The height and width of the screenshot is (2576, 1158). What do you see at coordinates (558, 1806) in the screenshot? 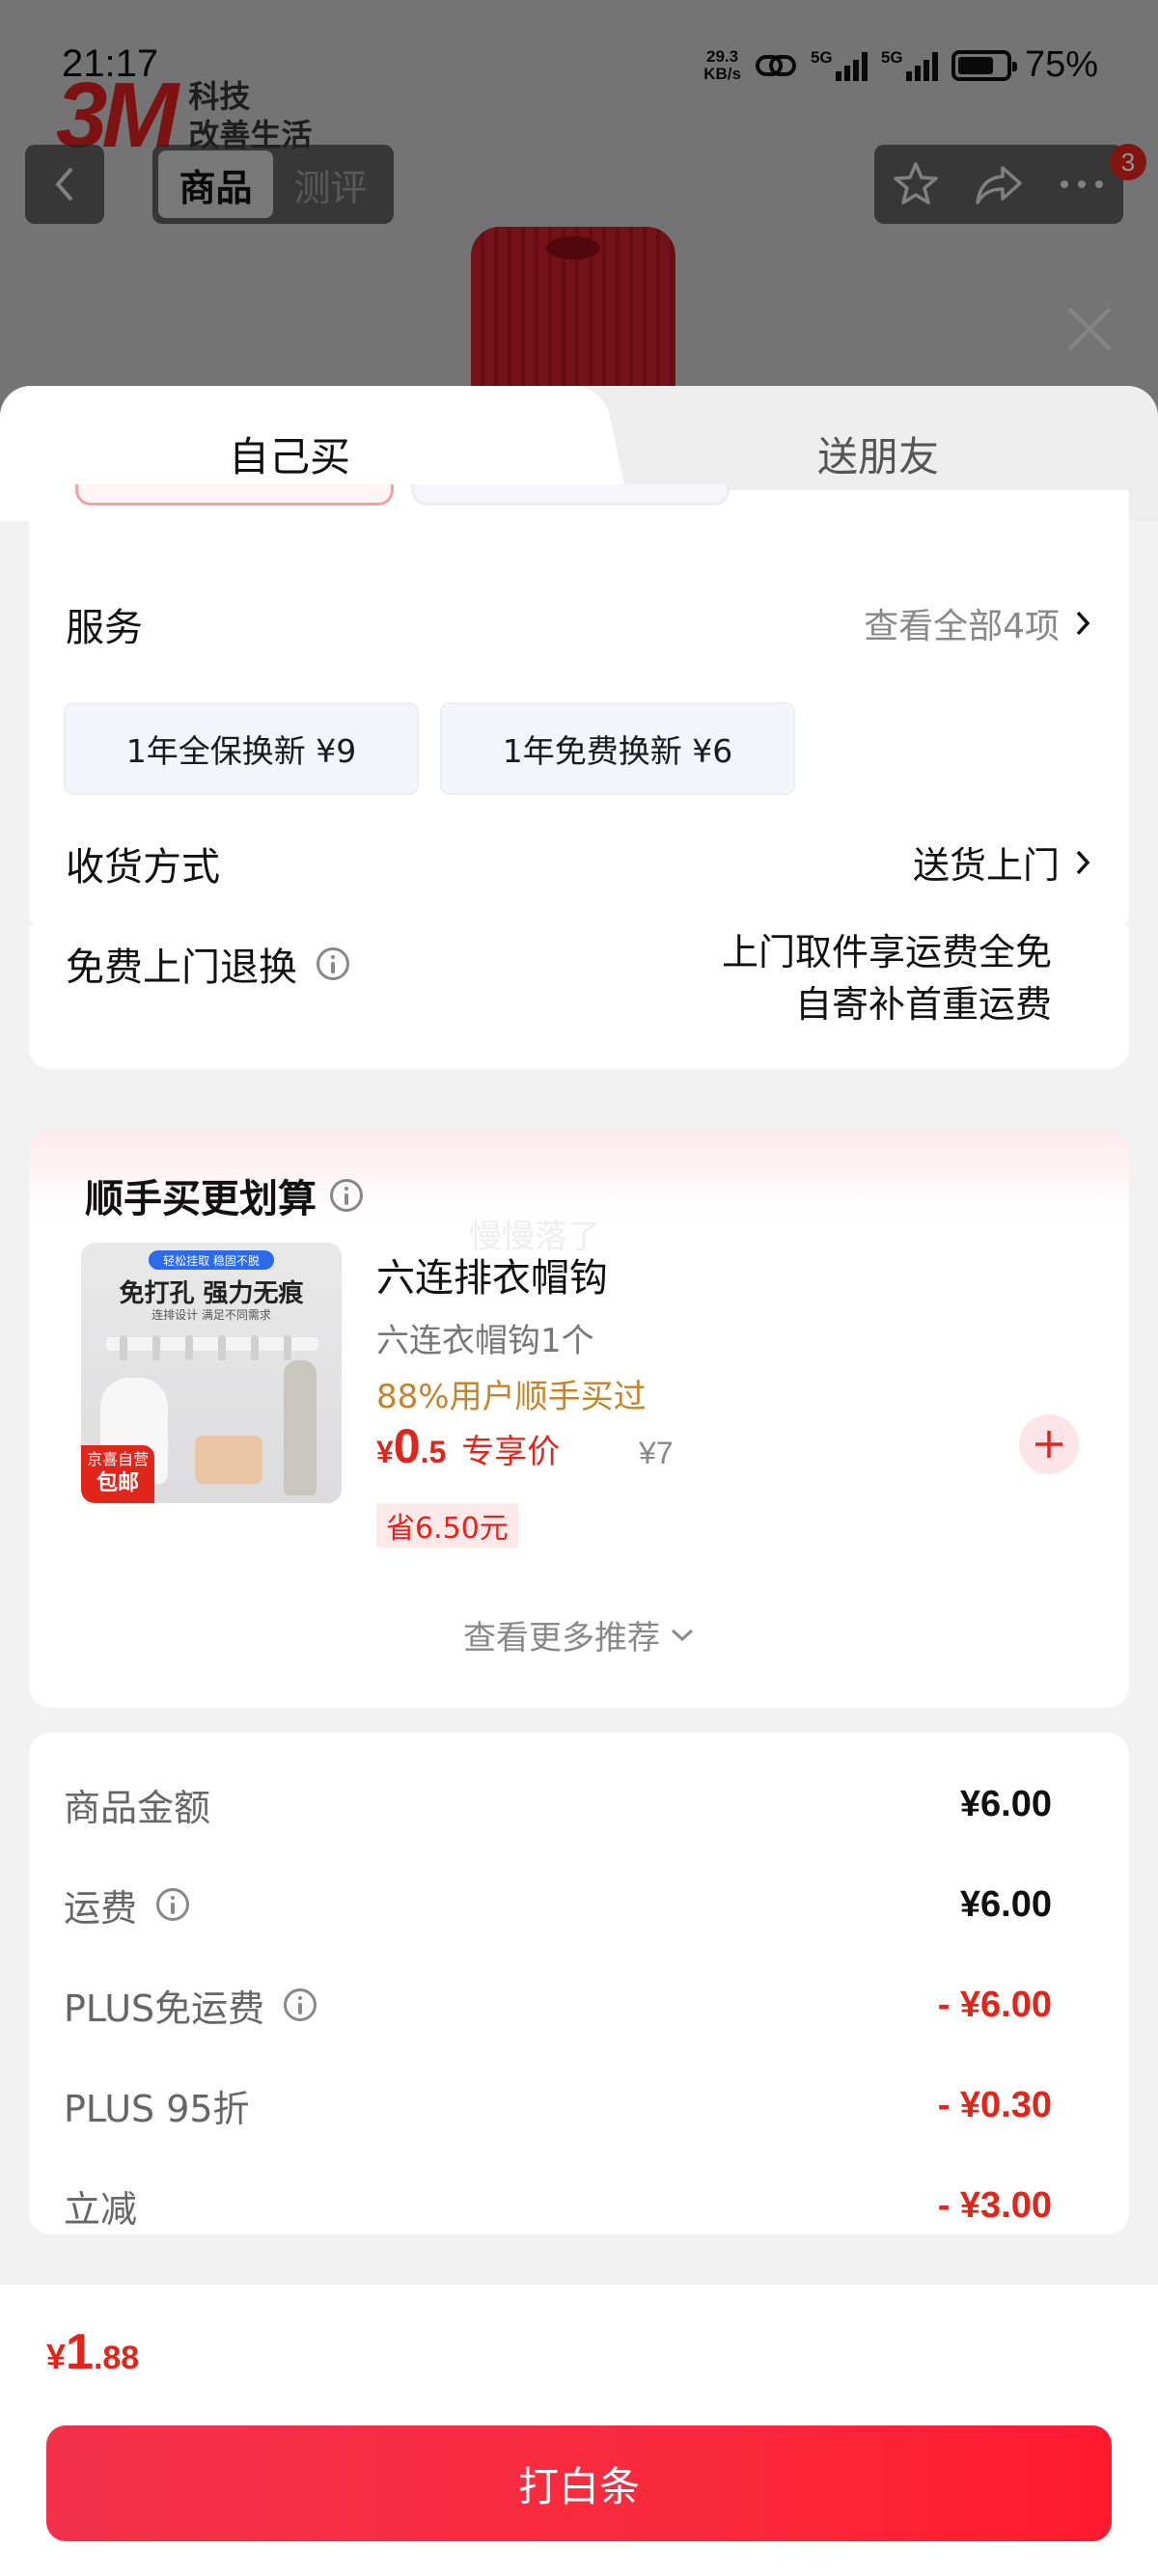
I see `summary-row-goods-amount: 商品金额 ¥6.00` at bounding box center [558, 1806].